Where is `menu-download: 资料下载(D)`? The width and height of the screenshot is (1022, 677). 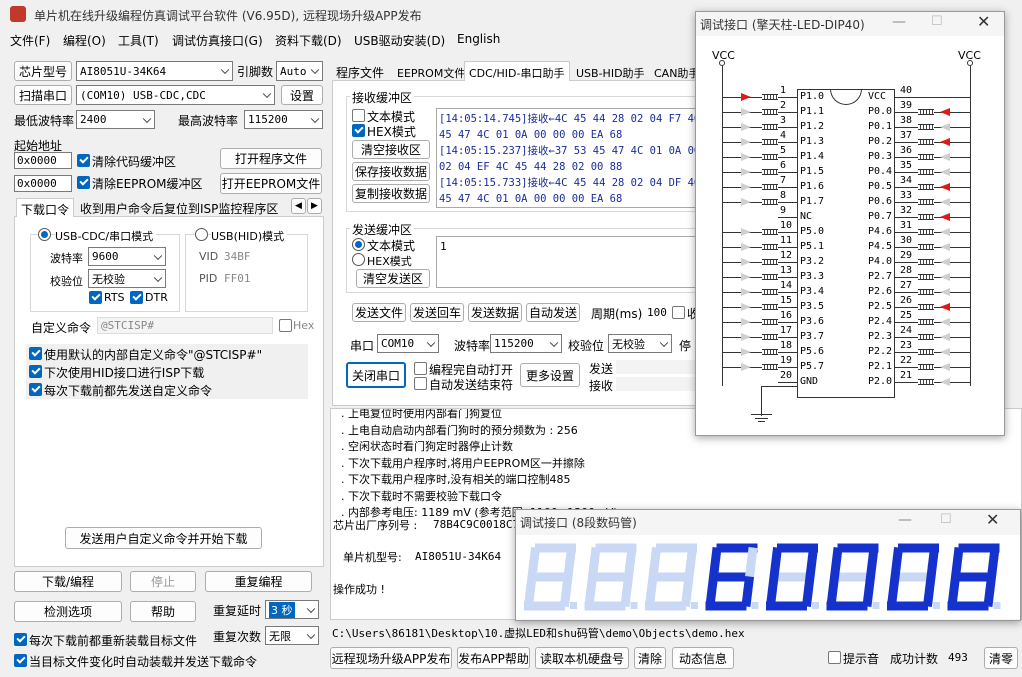
menu-download: 资料下载(D) is located at coordinates (308, 40).